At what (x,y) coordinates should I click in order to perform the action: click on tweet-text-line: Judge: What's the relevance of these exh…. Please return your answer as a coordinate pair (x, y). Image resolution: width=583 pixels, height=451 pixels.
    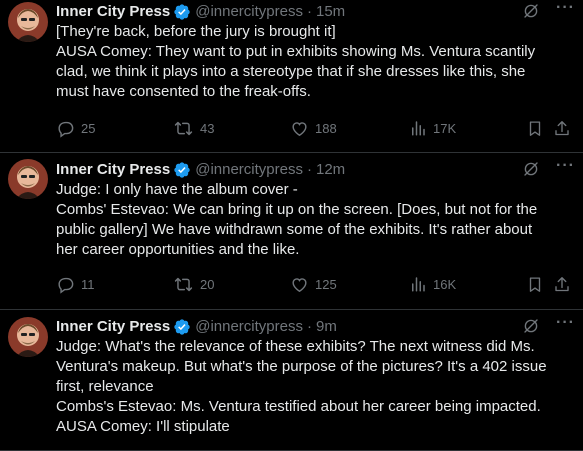
    Looking at the image, I should click on (295, 346).